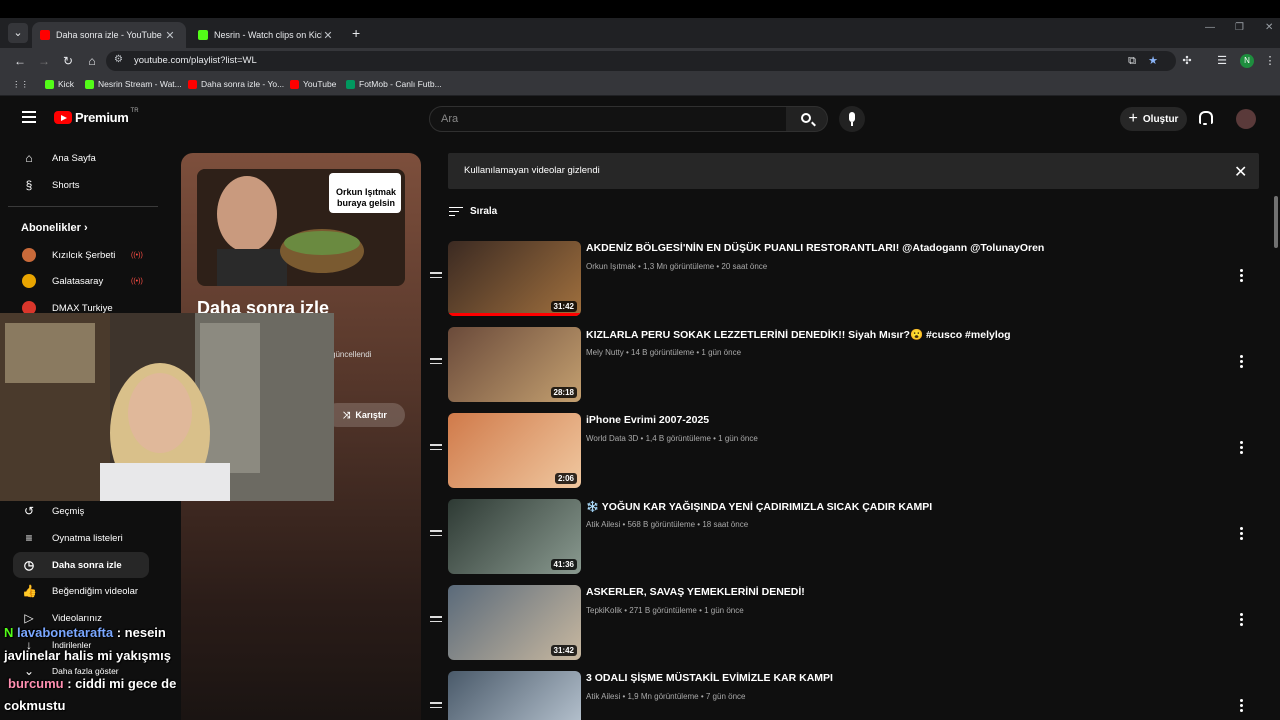  I want to click on bookmark-youtube: YouTube, so click(313, 84).